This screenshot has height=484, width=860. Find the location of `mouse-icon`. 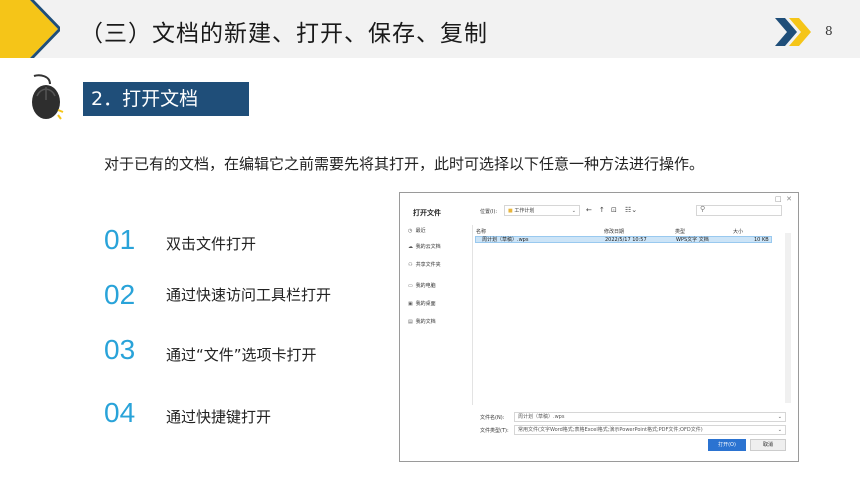

mouse-icon is located at coordinates (48, 97).